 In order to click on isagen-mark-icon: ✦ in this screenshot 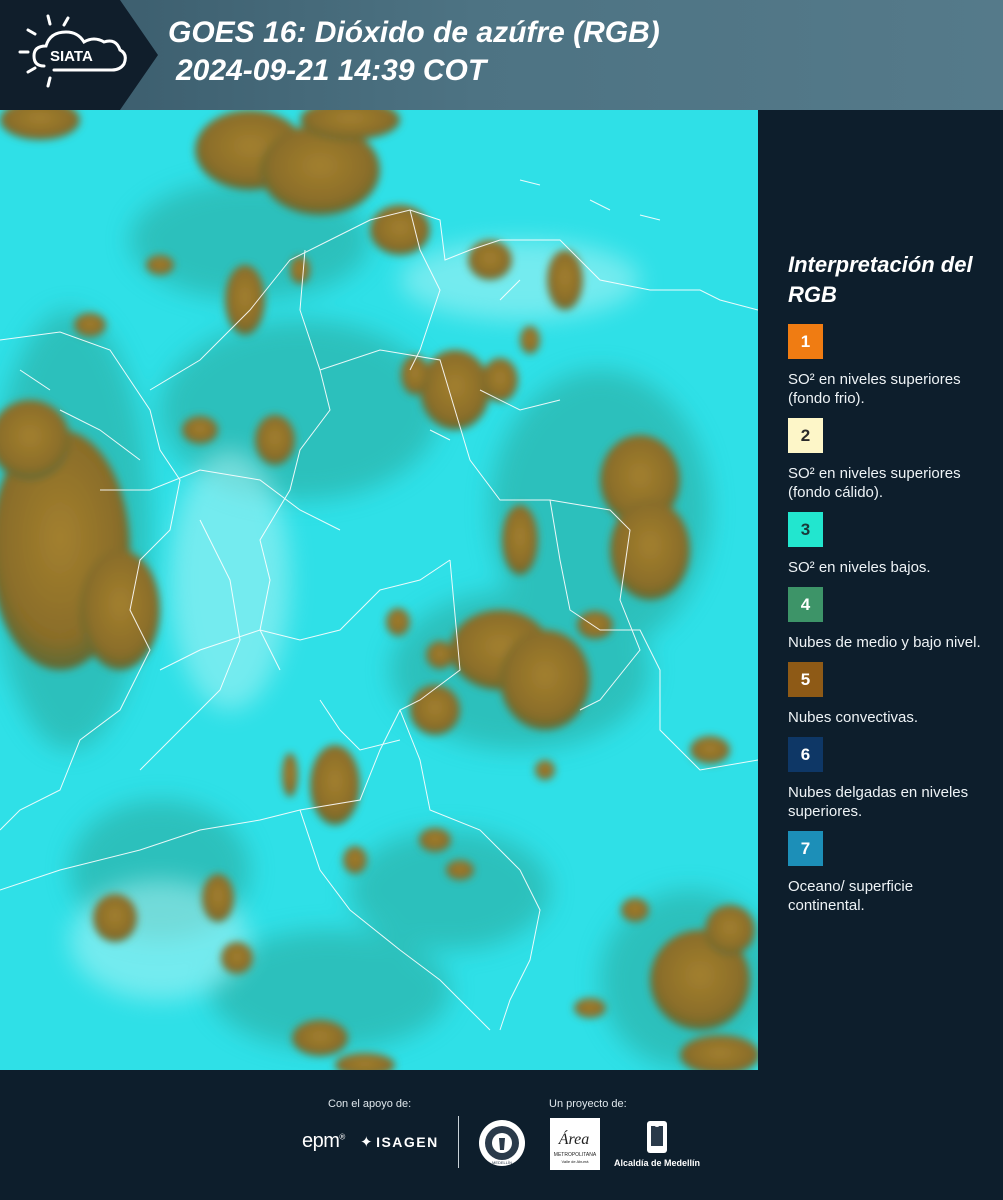, I will do `click(367, 1142)`.